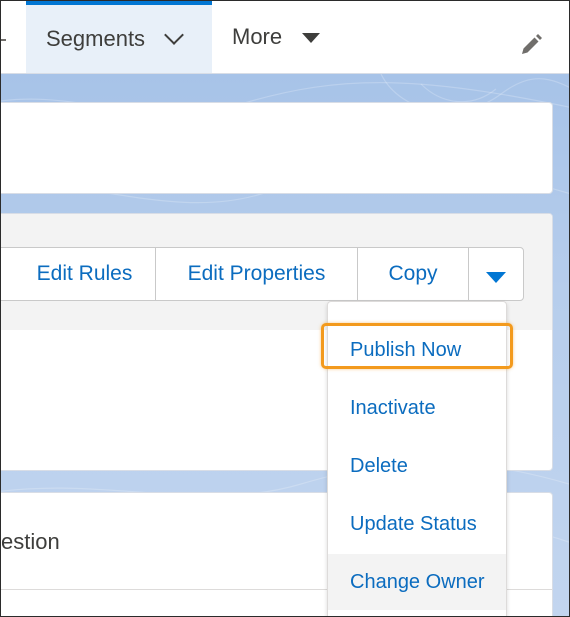 This screenshot has width=570, height=617. Describe the element at coordinates (417, 582) in the screenshot. I see `menu-item-change-owner: Change Owner` at that location.